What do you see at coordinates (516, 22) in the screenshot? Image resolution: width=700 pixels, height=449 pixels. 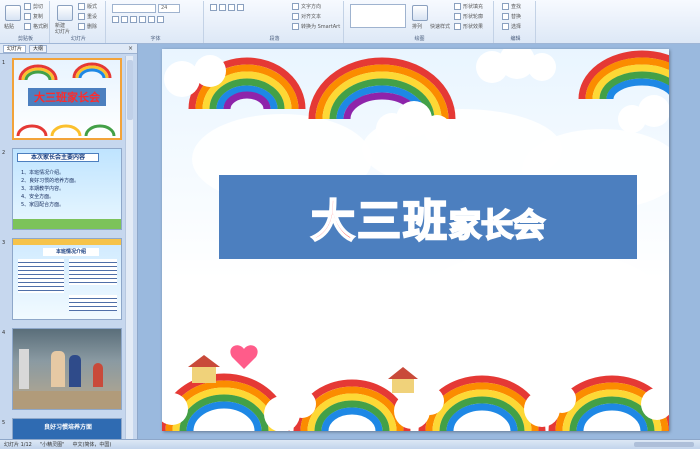 I see `editing-group: 查找 替换 选择 编辑` at bounding box center [516, 22].